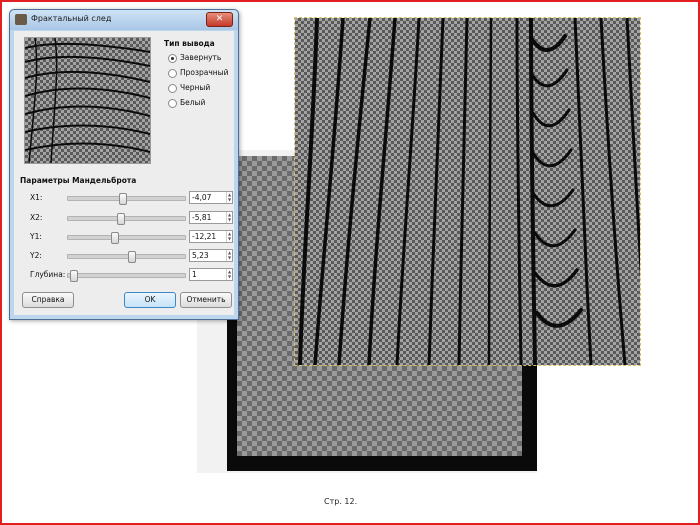 The width and height of the screenshot is (700, 525). I want to click on preview-image, so click(87, 100).